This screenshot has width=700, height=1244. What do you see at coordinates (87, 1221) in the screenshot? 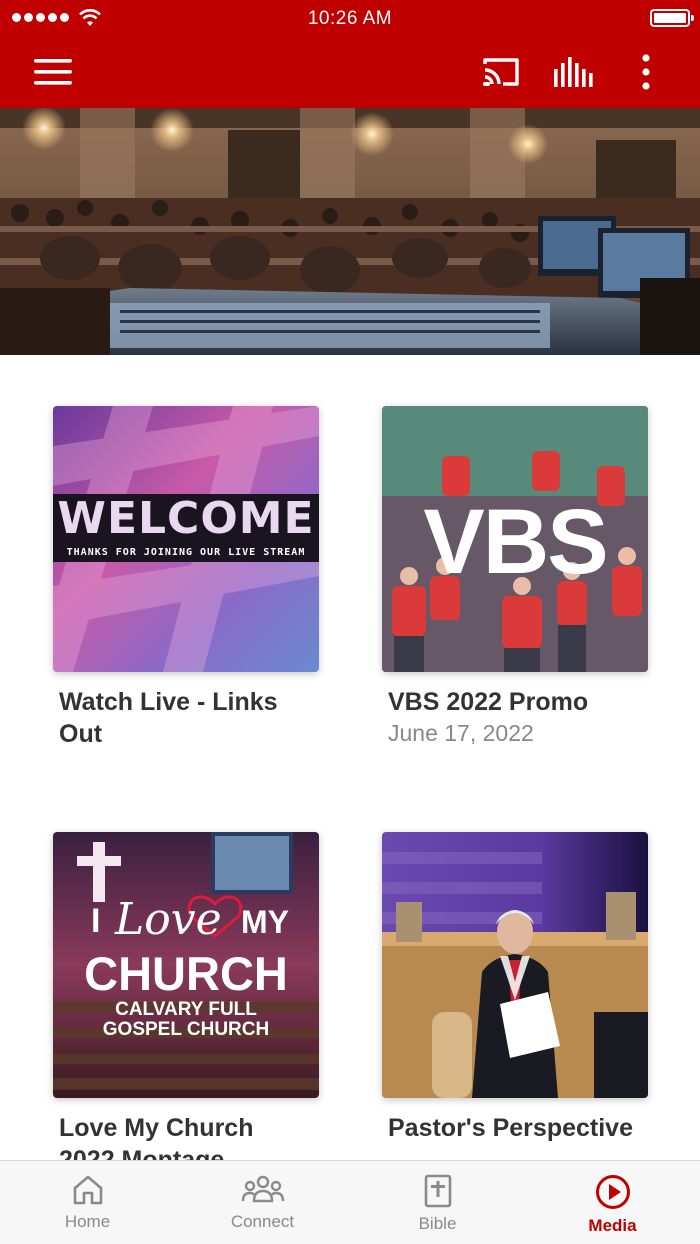
I see `tab-label: Home` at bounding box center [87, 1221].